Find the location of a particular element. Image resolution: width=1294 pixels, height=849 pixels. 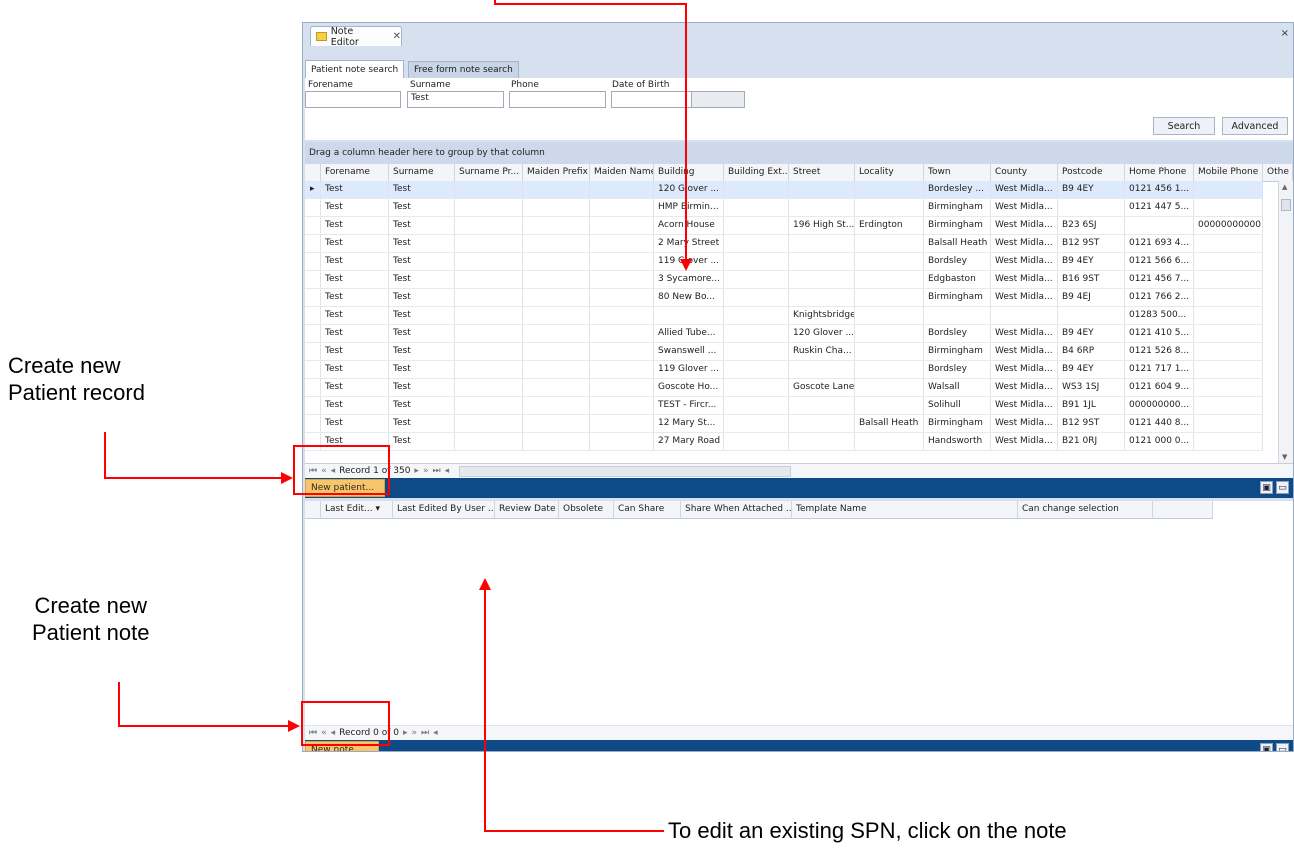

table-cell: Walsall is located at coordinates (957, 387).